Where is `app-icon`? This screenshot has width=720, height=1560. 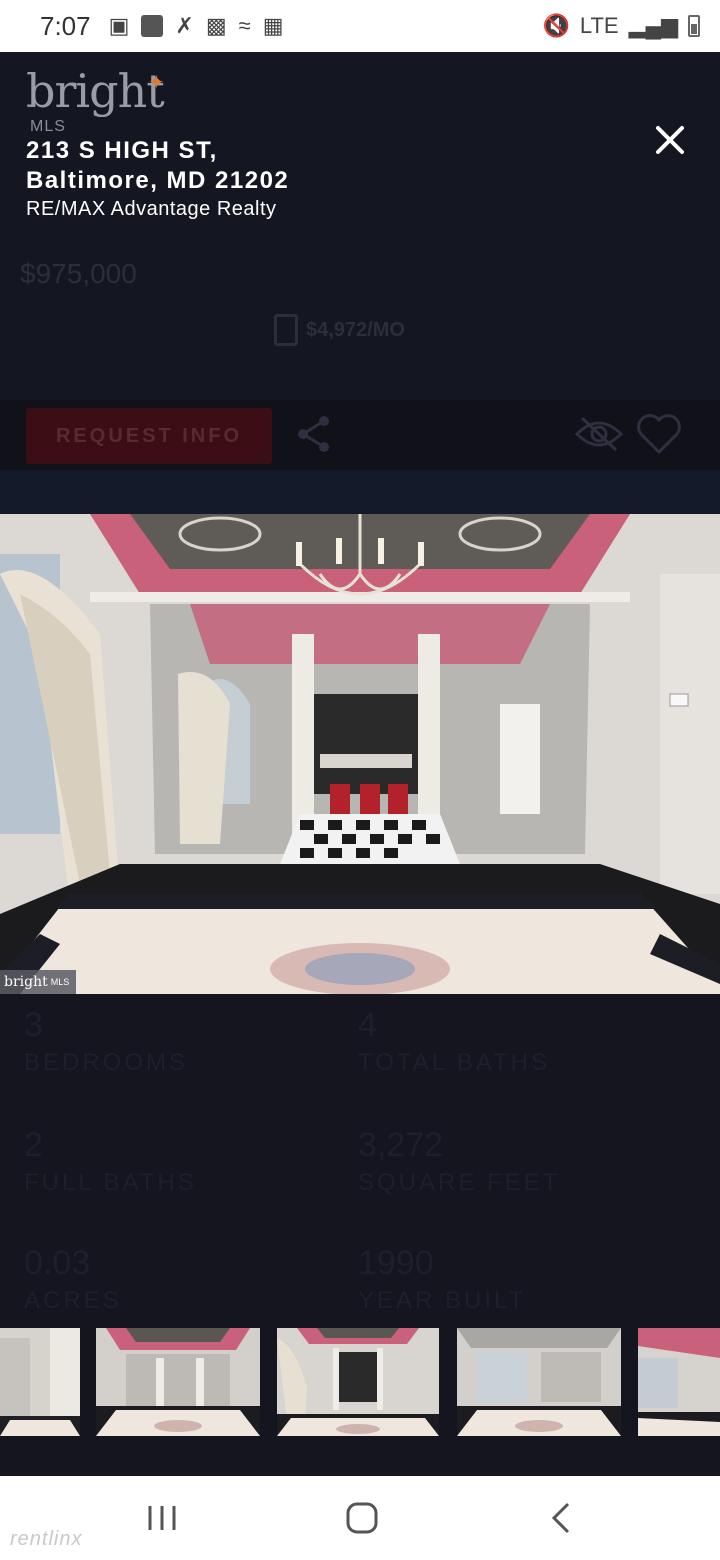 app-icon is located at coordinates (152, 26).